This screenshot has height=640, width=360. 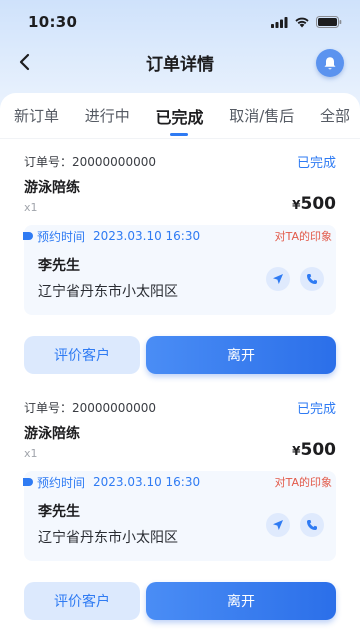 What do you see at coordinates (335, 115) in the screenshot?
I see `tab-all: 全部` at bounding box center [335, 115].